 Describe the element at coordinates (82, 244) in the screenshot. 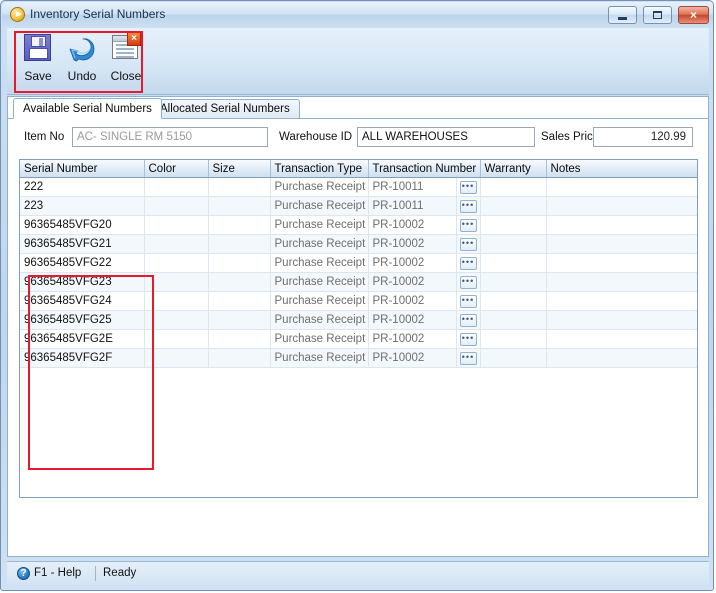

I see `cell-serial-number: 96365485VFG21` at that location.